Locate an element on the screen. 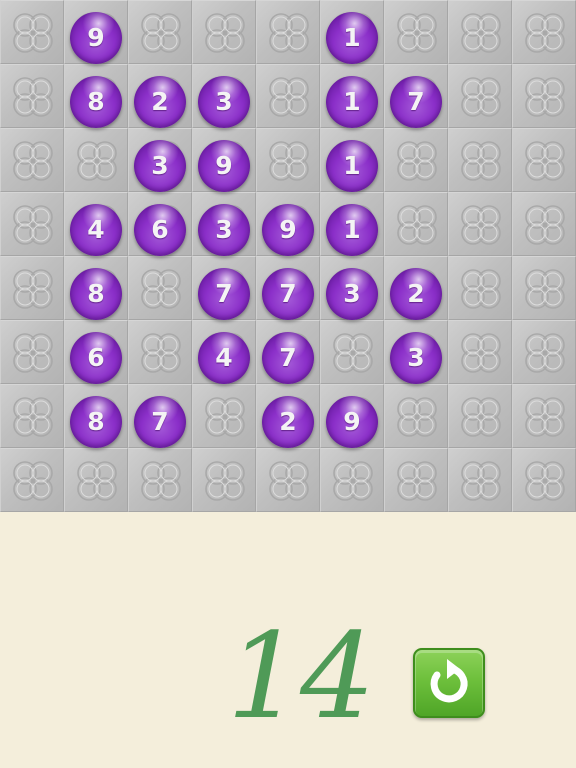  ball-number: 6 is located at coordinates (160, 229).